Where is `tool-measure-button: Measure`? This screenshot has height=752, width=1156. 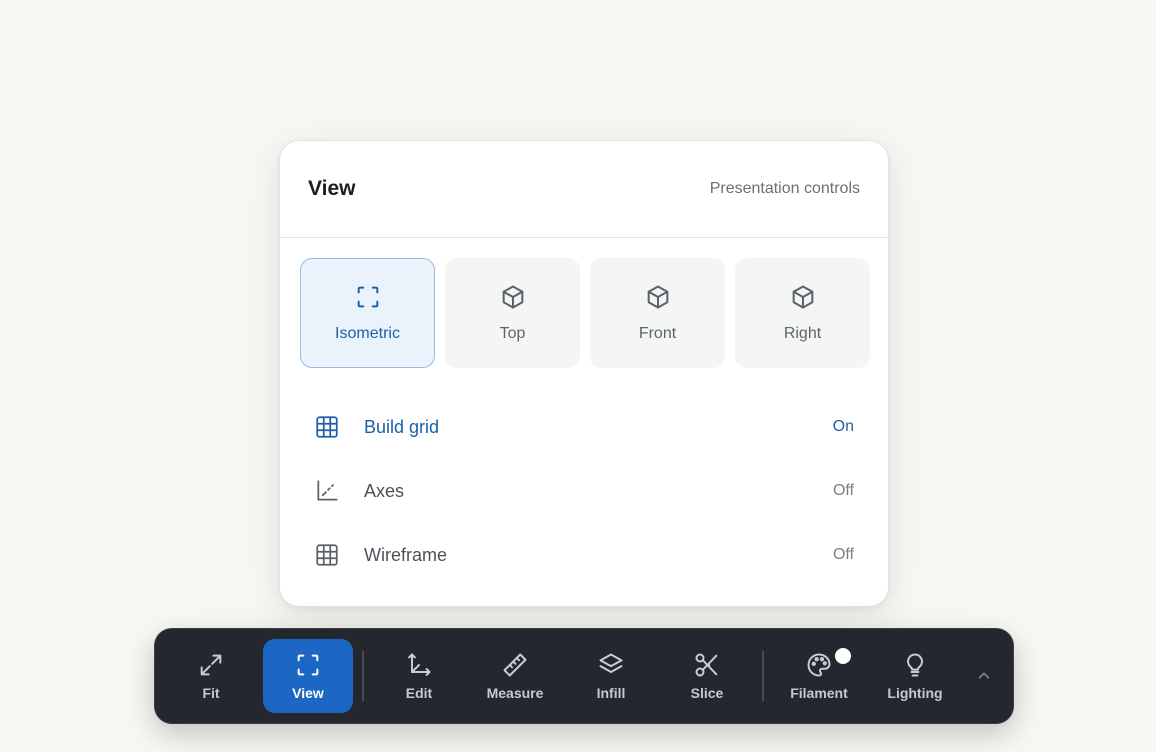 tool-measure-button: Measure is located at coordinates (515, 676).